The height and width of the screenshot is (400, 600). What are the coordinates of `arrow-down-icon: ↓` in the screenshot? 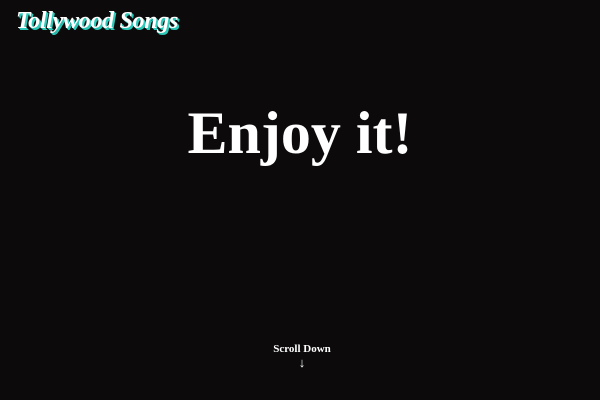 It's located at (302, 362).